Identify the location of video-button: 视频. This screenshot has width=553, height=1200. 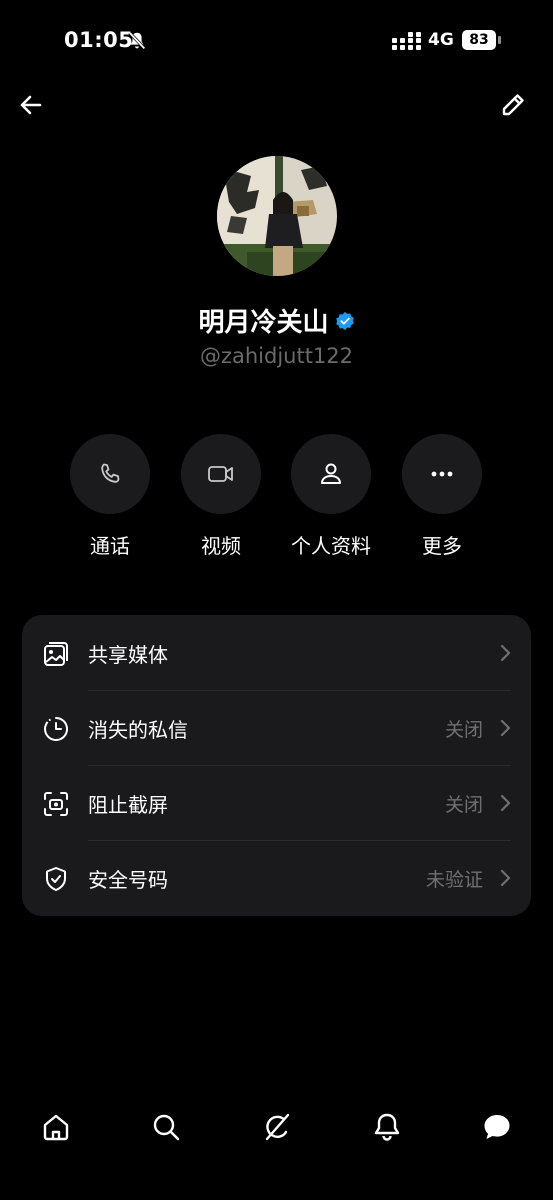
(221, 496).